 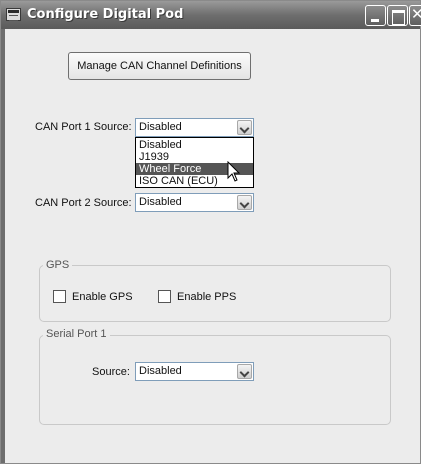 What do you see at coordinates (211, 15) in the screenshot?
I see `title-bar: Configure Digital Pod ✕` at bounding box center [211, 15].